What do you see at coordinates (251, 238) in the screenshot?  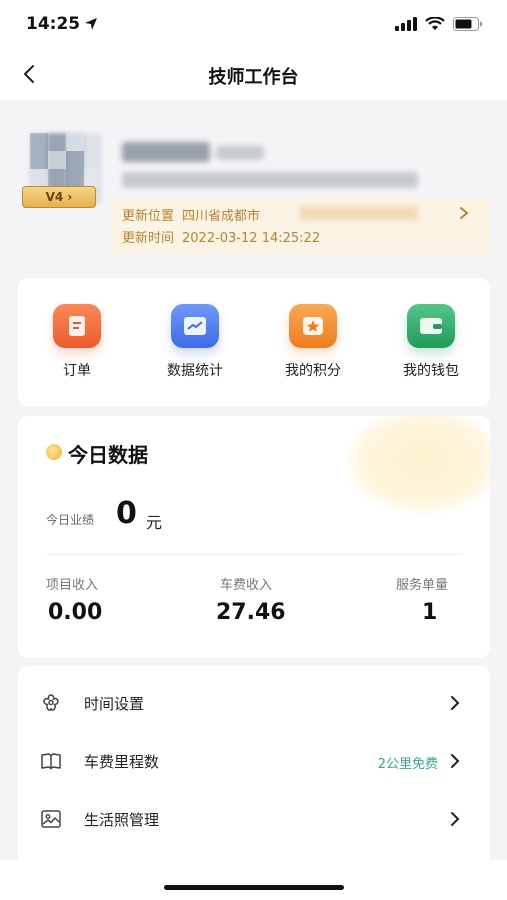 I see `update-time-value: 2022-03-12 14:25:22` at bounding box center [251, 238].